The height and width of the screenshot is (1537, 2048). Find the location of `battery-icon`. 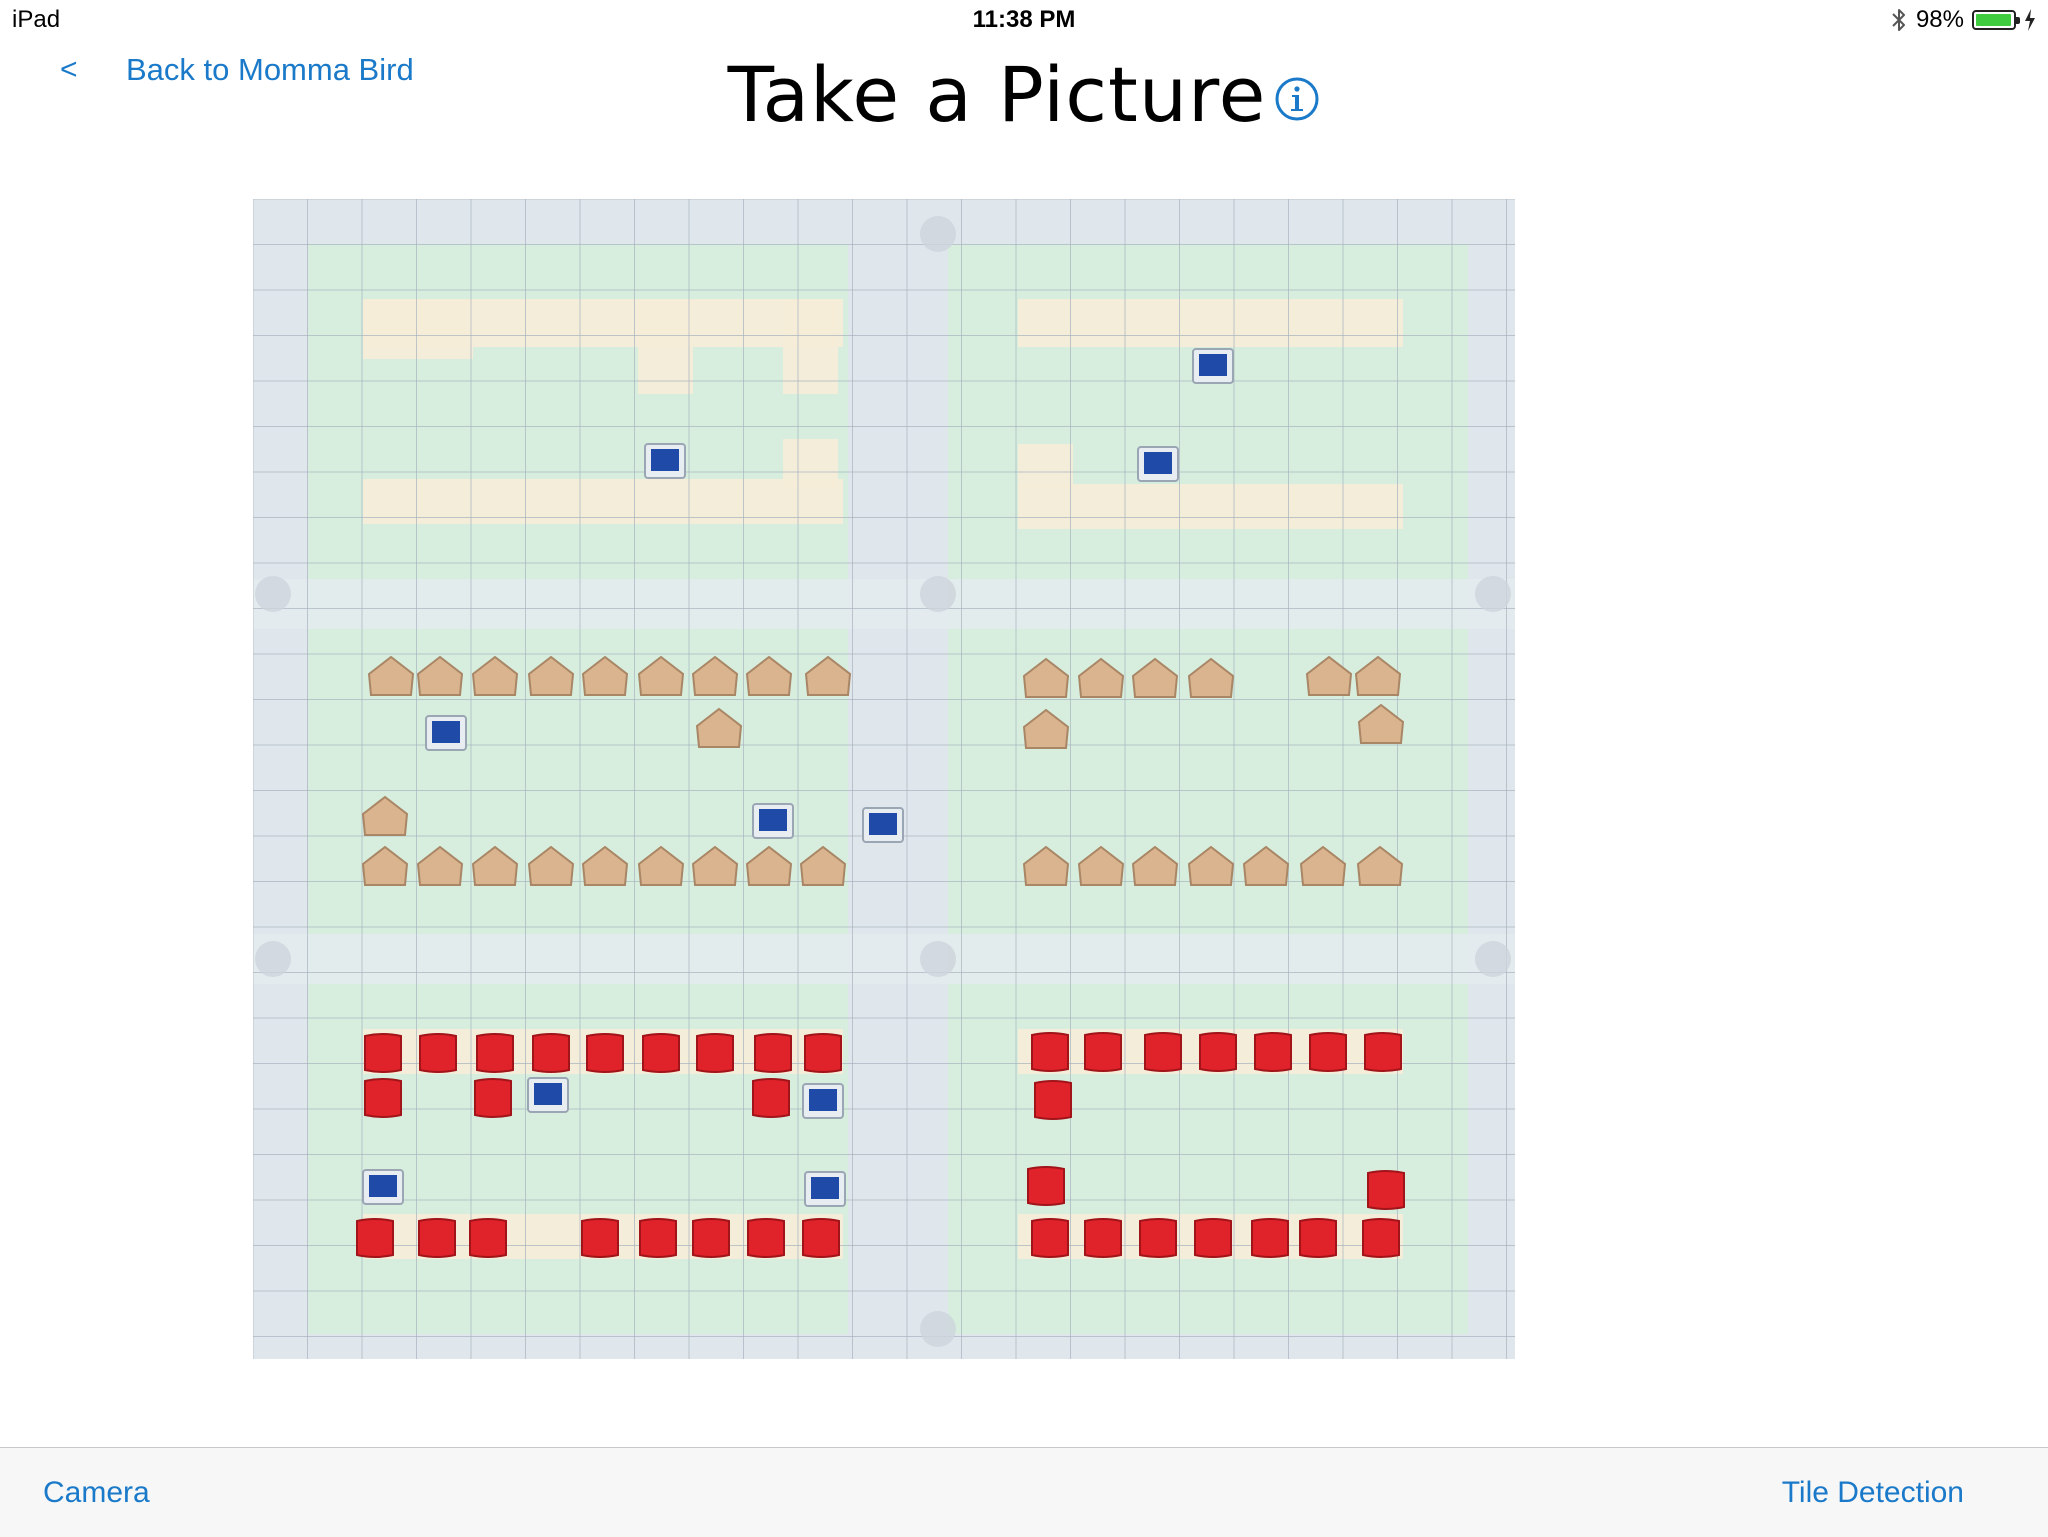

battery-icon is located at coordinates (1996, 20).